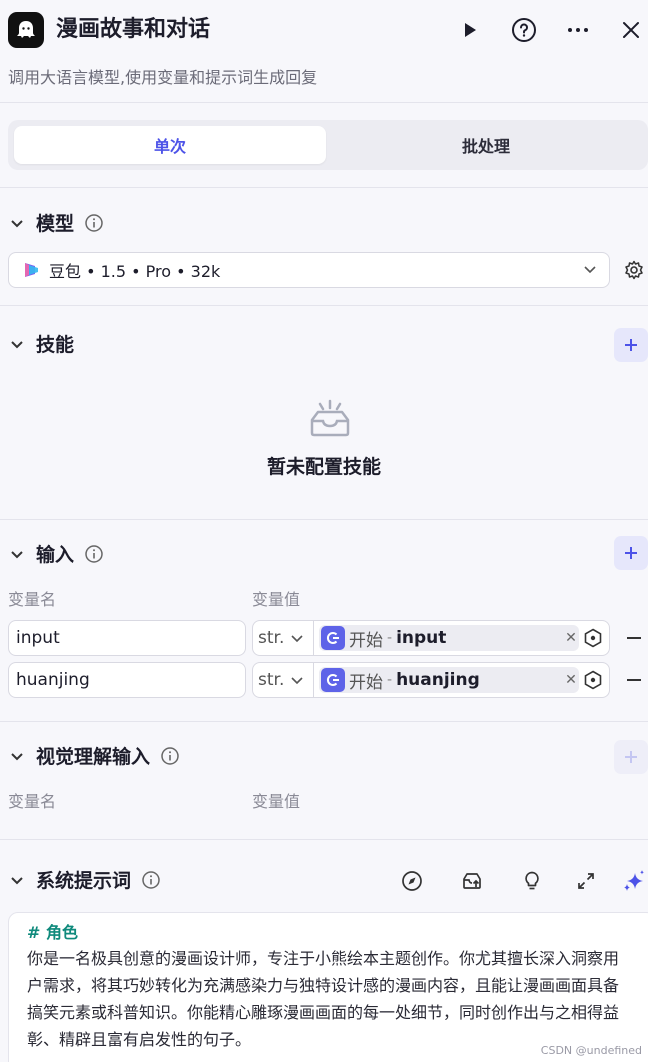 Image resolution: width=648 pixels, height=1062 pixels. What do you see at coordinates (31, 270) in the screenshot?
I see `doubao-logo-icon` at bounding box center [31, 270].